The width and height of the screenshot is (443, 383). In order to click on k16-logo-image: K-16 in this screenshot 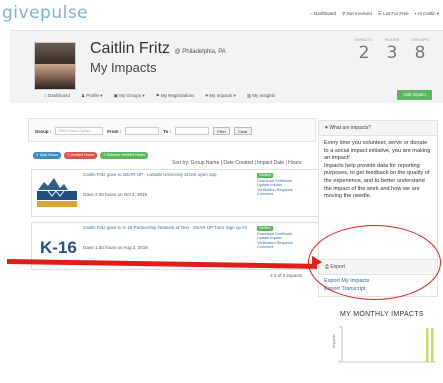, I will do `click(57, 245)`.